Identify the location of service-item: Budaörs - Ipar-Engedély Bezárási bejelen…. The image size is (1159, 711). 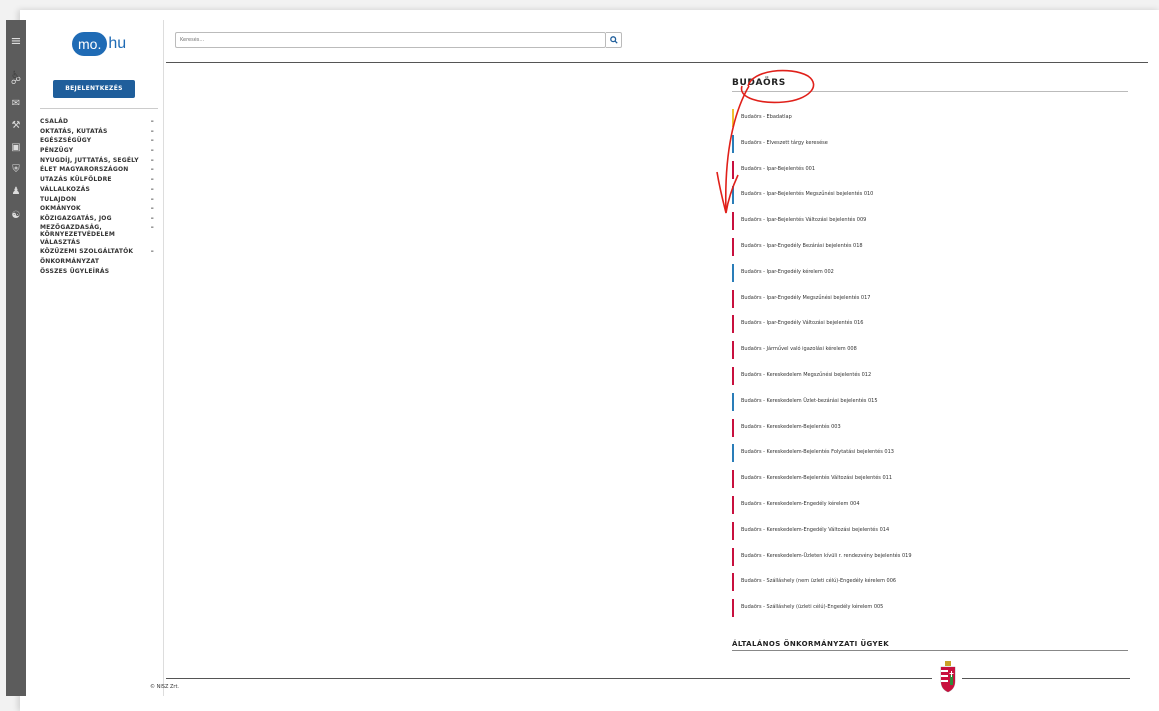
(932, 250).